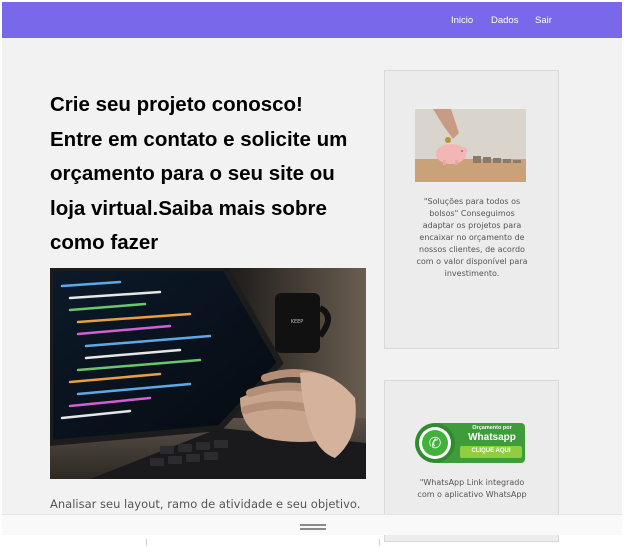  I want to click on whatsapp-badge-caption: Orçamento por, so click(492, 428).